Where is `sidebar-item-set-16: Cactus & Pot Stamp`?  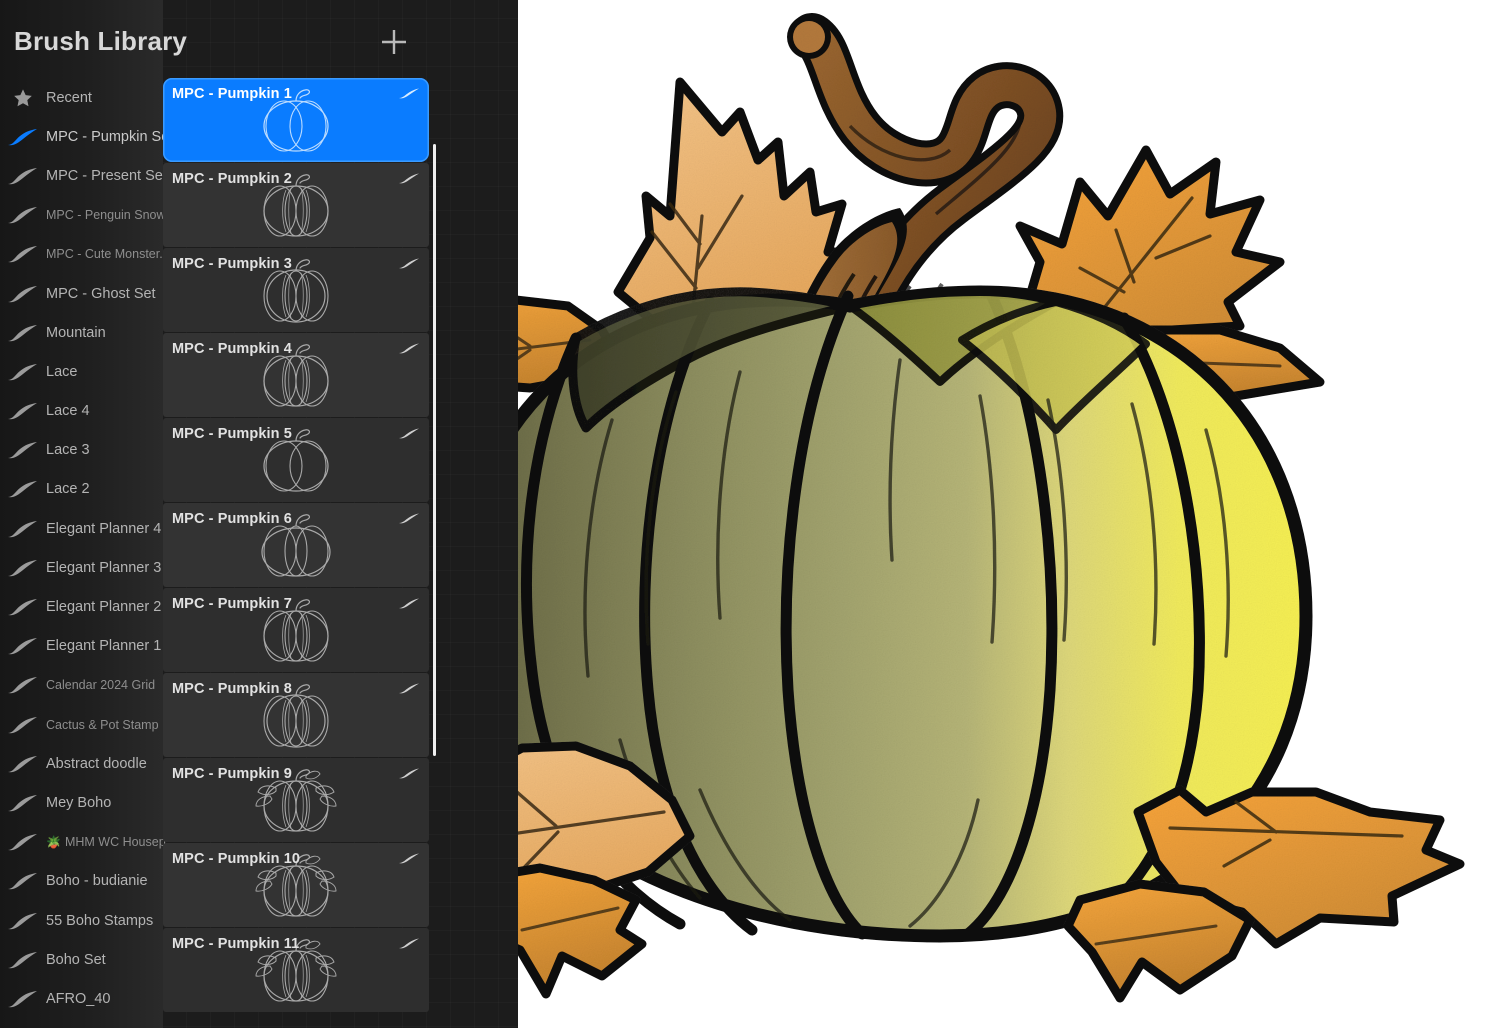
sidebar-item-set-16: Cactus & Pot Stamp is located at coordinates (81, 724).